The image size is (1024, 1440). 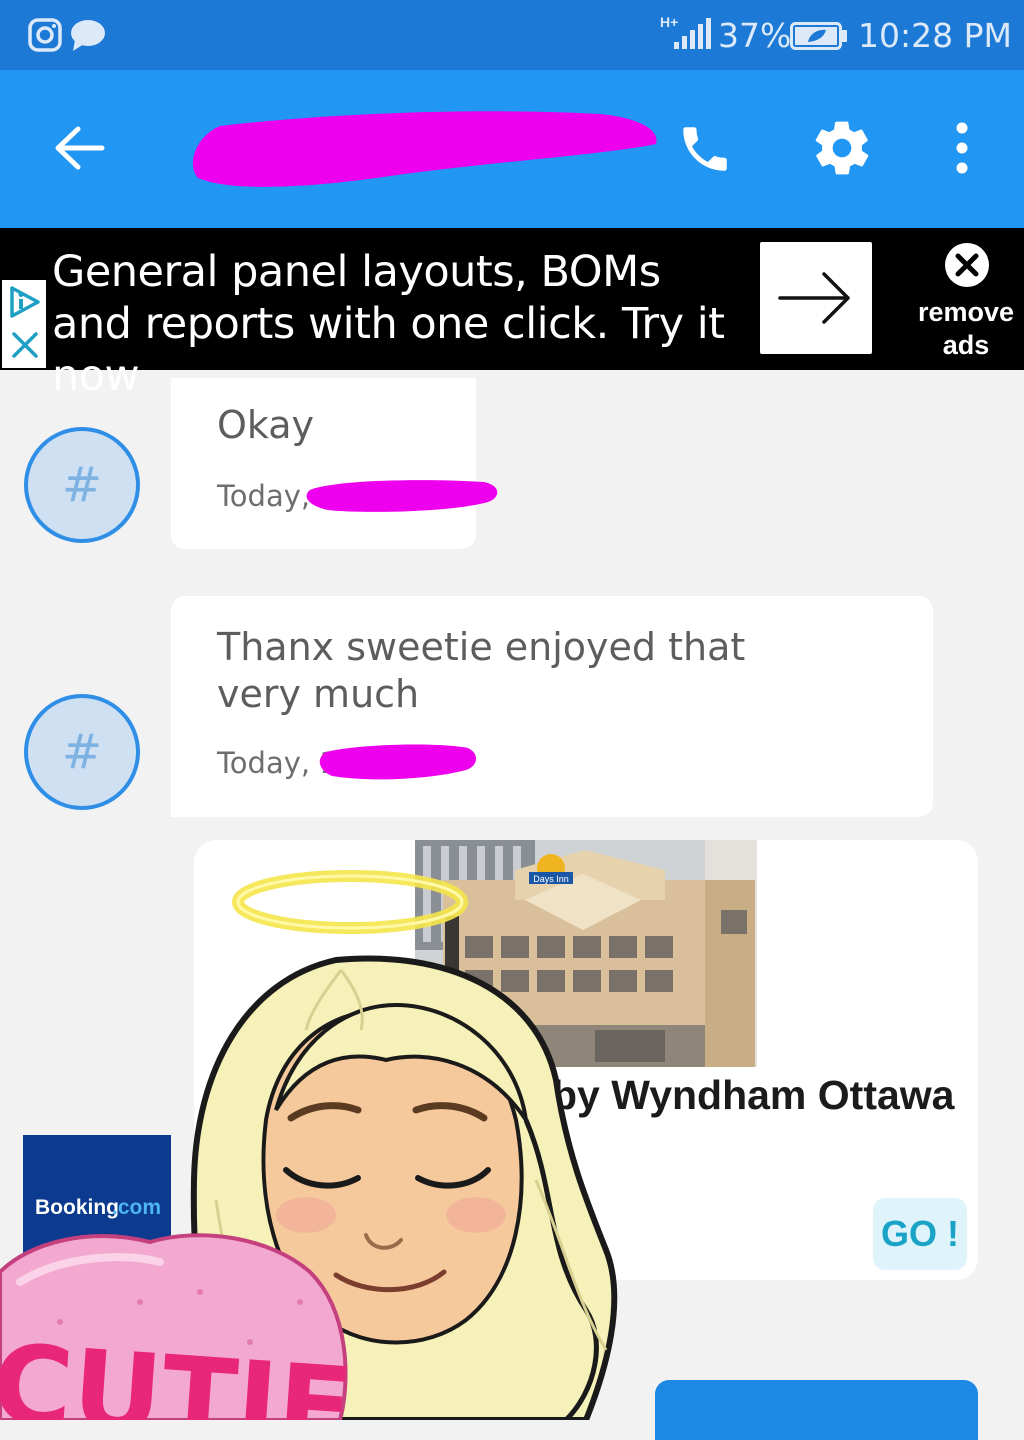 What do you see at coordinates (323, 463) in the screenshot?
I see `message-bubble: Okay Today,` at bounding box center [323, 463].